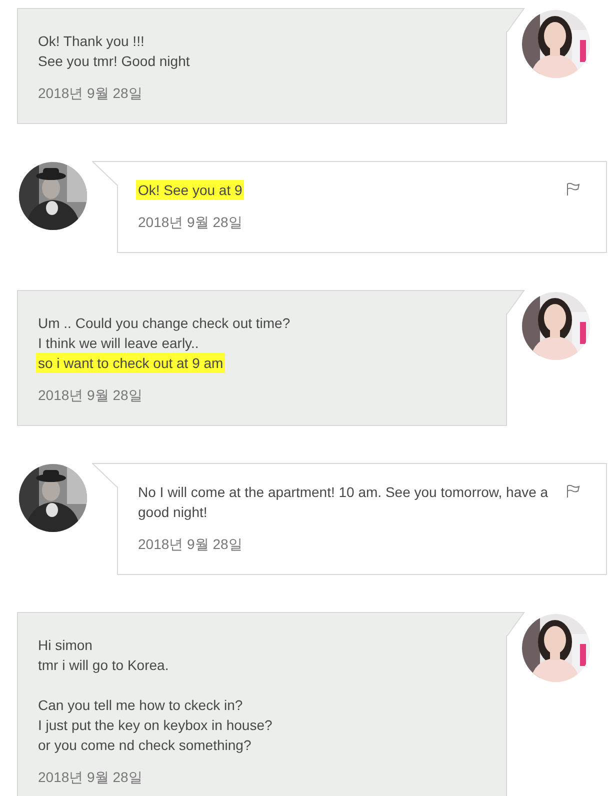 This screenshot has width=613, height=796. I want to click on message-text: tmr i will go to Korea., so click(103, 665).